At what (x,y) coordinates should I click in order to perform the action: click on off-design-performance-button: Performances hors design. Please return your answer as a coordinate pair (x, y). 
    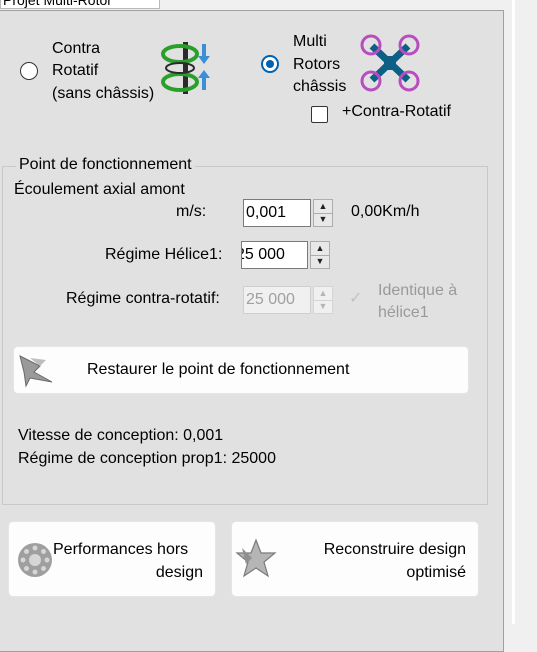
    Looking at the image, I should click on (112, 559).